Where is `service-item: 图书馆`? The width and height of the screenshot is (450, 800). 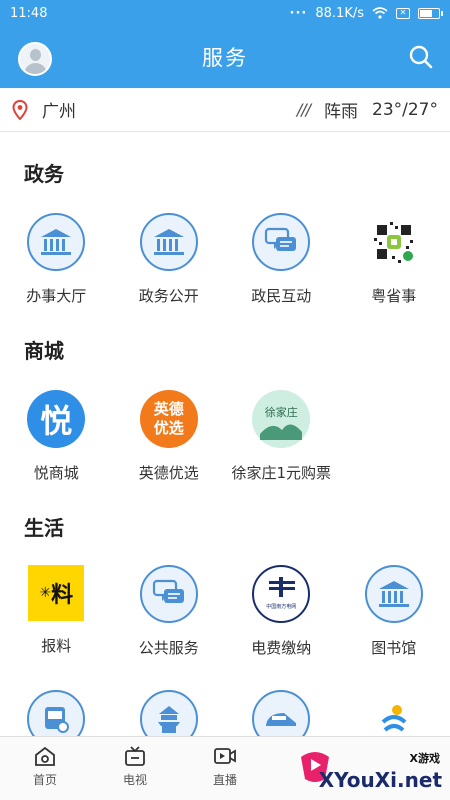 service-item: 图书馆 is located at coordinates (394, 611).